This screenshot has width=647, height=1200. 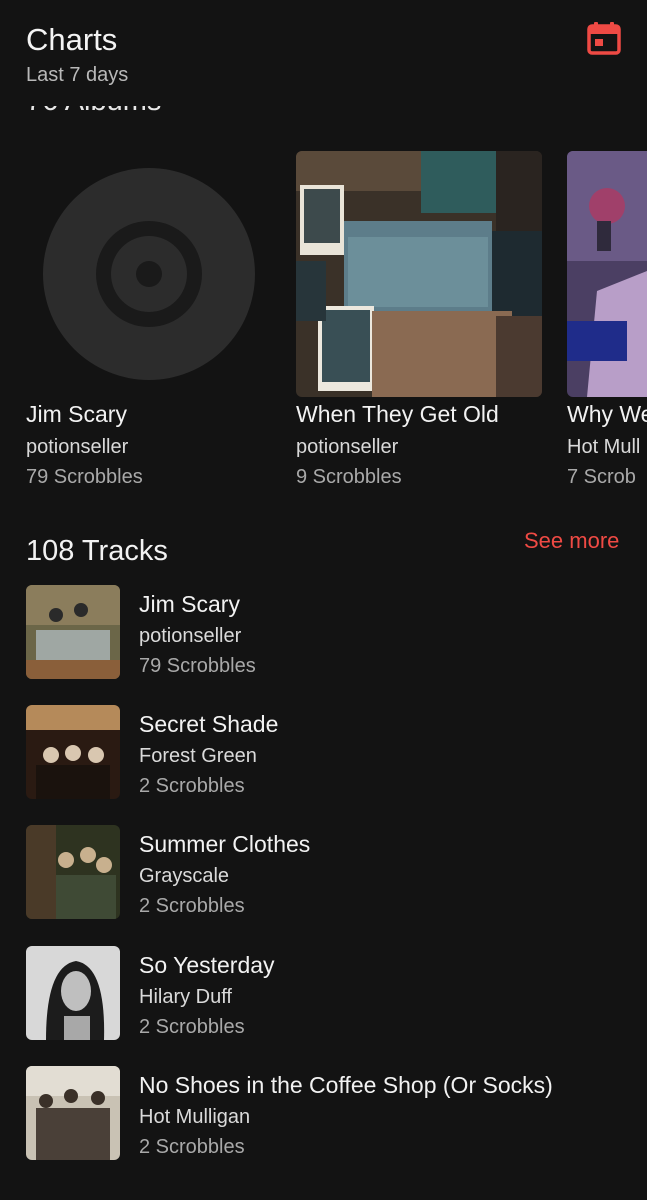 What do you see at coordinates (349, 477) in the screenshot?
I see `album-scrobbles: 9 Scrobbles` at bounding box center [349, 477].